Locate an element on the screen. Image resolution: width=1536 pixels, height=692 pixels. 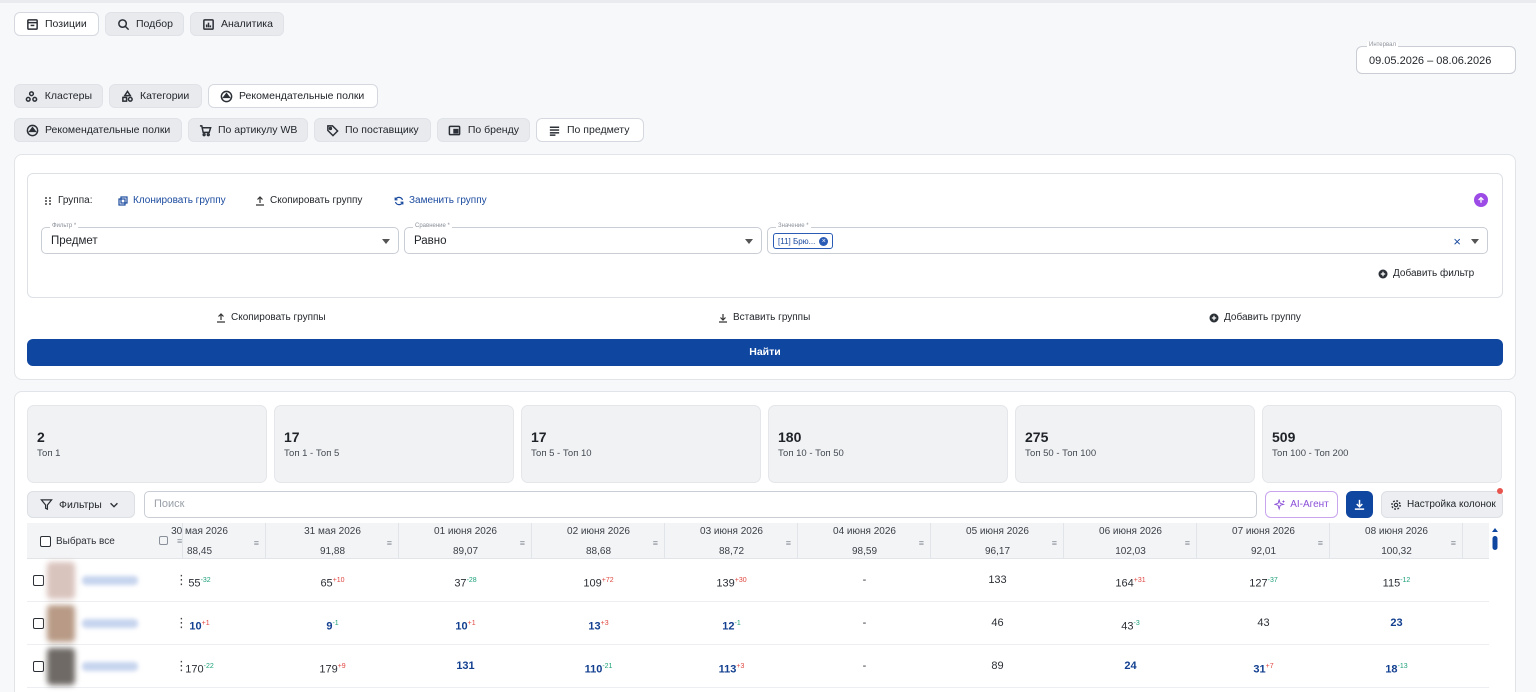
tab-selection: Подбор is located at coordinates (144, 24).